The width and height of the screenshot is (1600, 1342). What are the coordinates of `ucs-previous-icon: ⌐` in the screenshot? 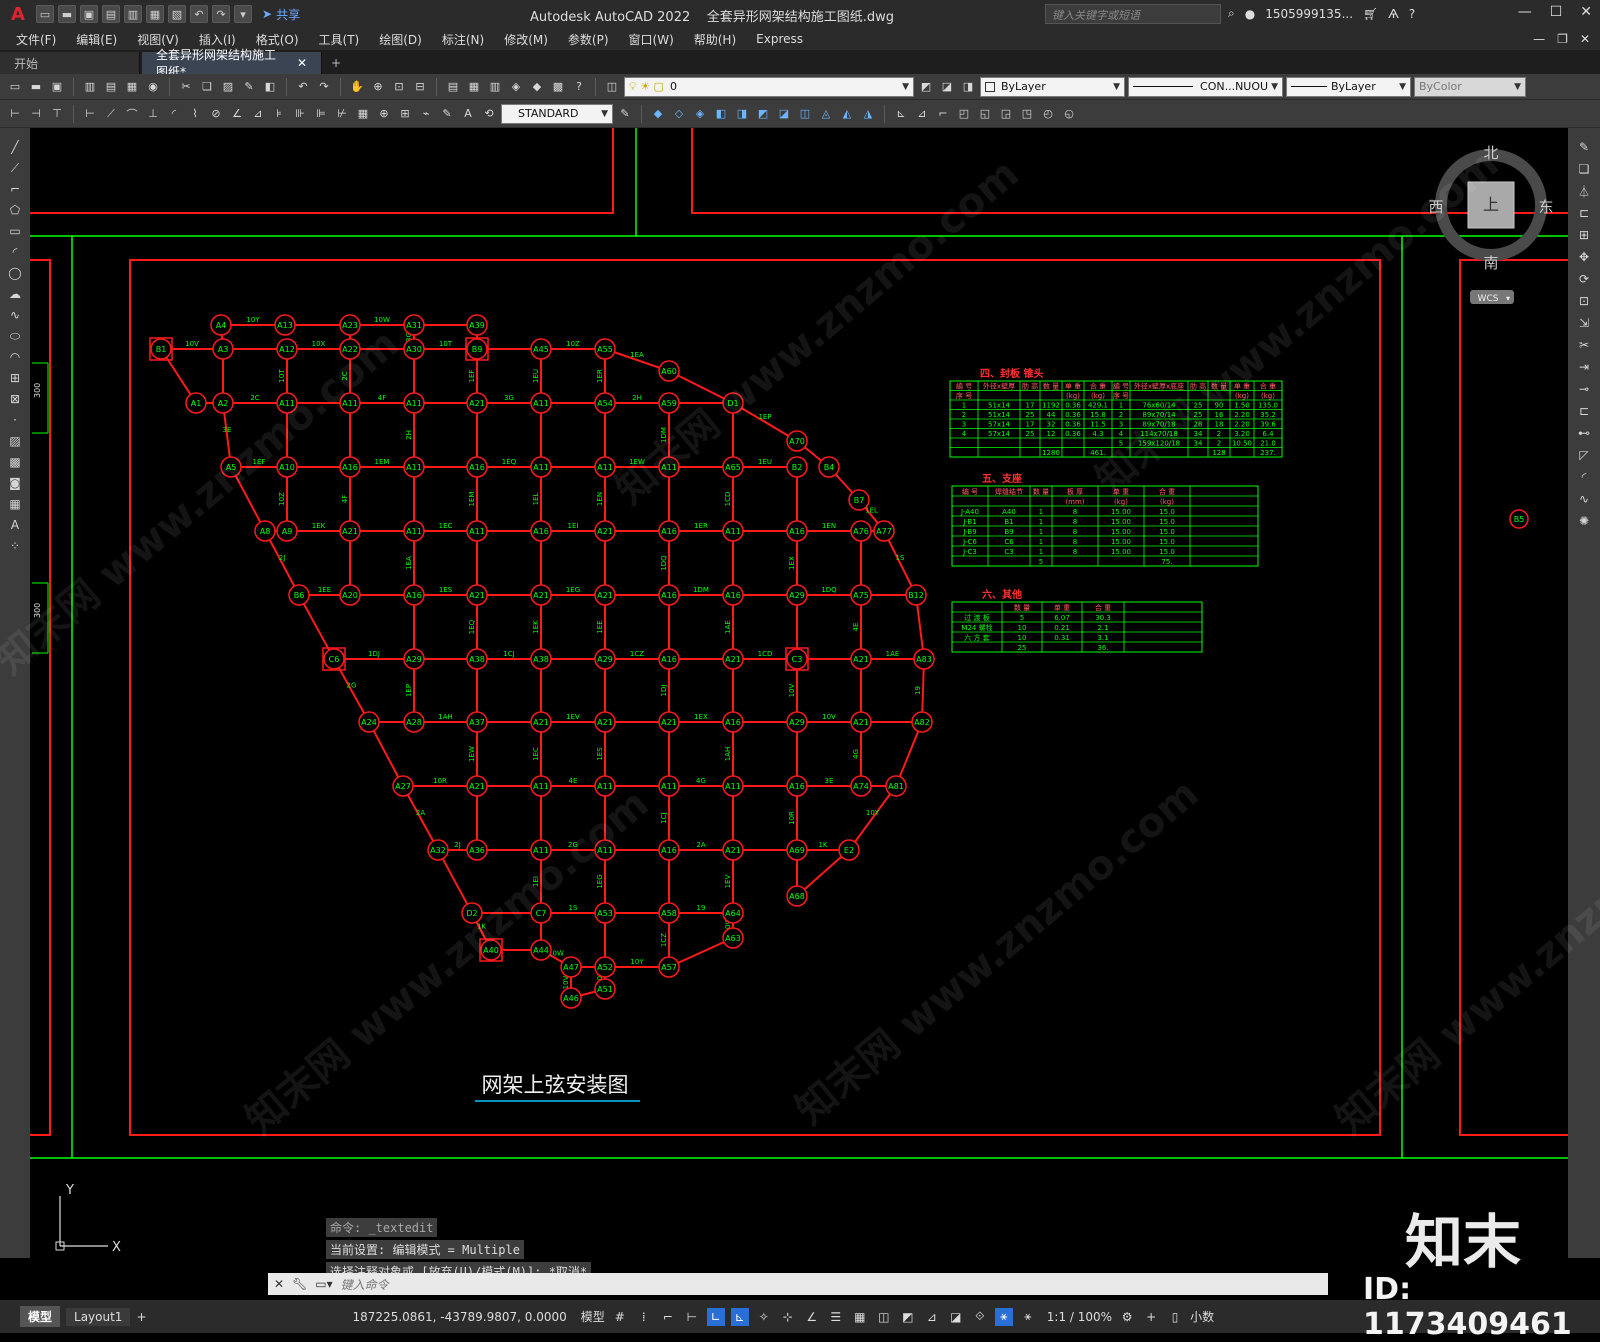 It's located at (943, 114).